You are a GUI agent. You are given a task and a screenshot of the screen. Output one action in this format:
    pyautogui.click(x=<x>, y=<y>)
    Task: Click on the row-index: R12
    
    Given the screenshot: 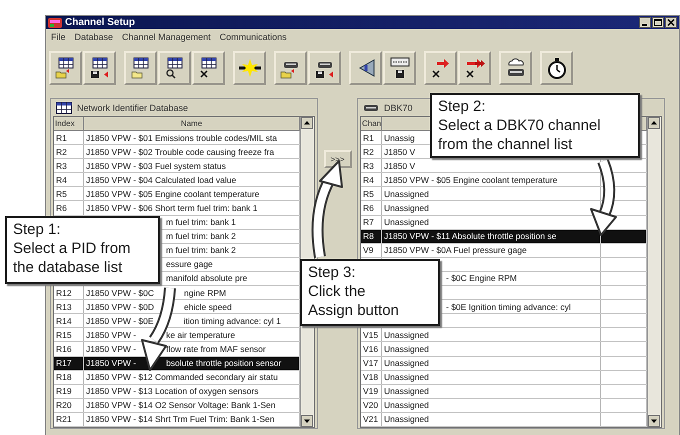 What is the action you would take?
    pyautogui.click(x=64, y=293)
    